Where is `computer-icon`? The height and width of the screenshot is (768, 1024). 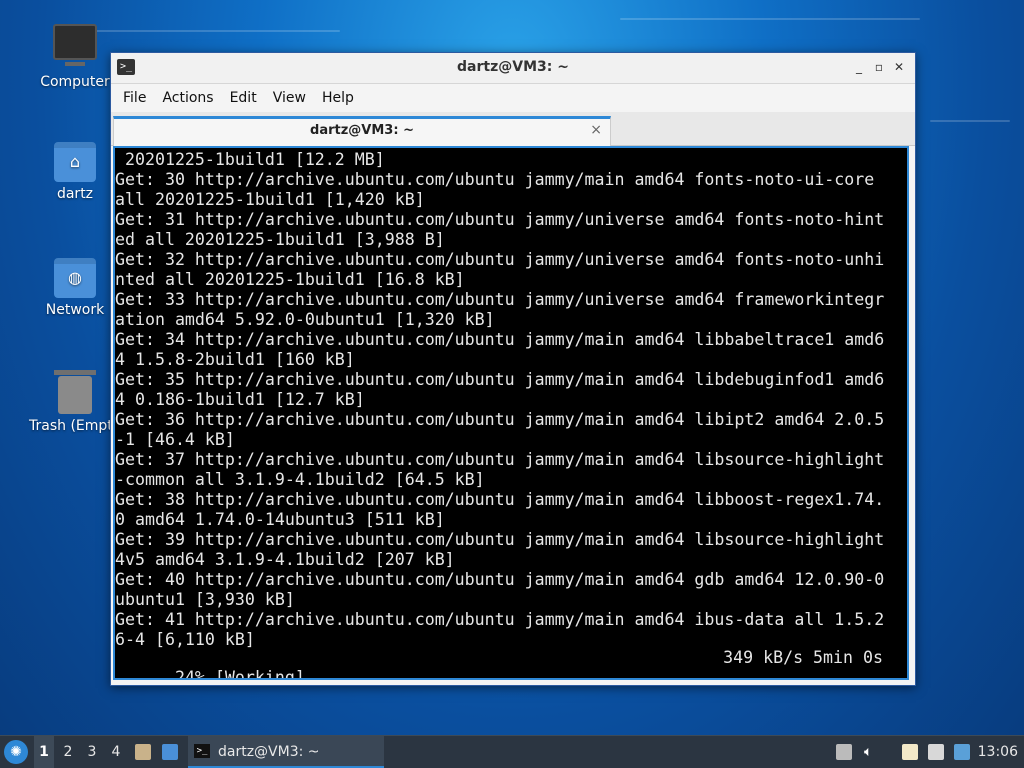
computer-icon is located at coordinates (75, 45).